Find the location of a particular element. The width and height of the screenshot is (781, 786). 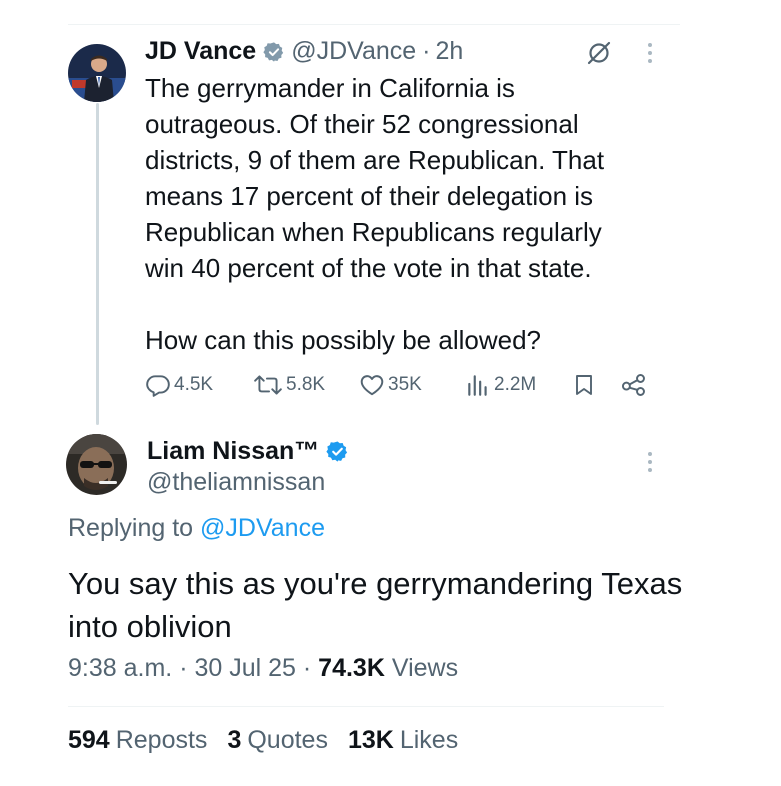

repost-count: 5.8K is located at coordinates (306, 384).